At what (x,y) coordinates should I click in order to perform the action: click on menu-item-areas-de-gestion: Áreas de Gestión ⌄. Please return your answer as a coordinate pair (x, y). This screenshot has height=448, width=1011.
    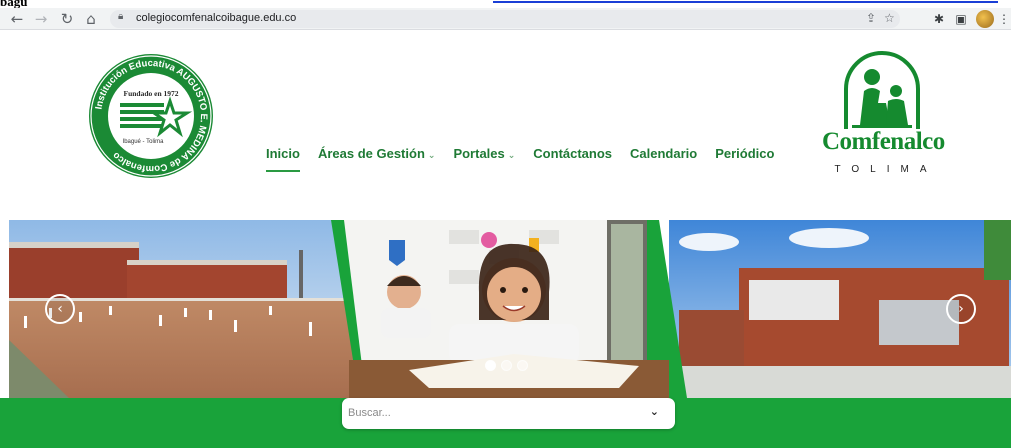
    Looking at the image, I should click on (376, 156).